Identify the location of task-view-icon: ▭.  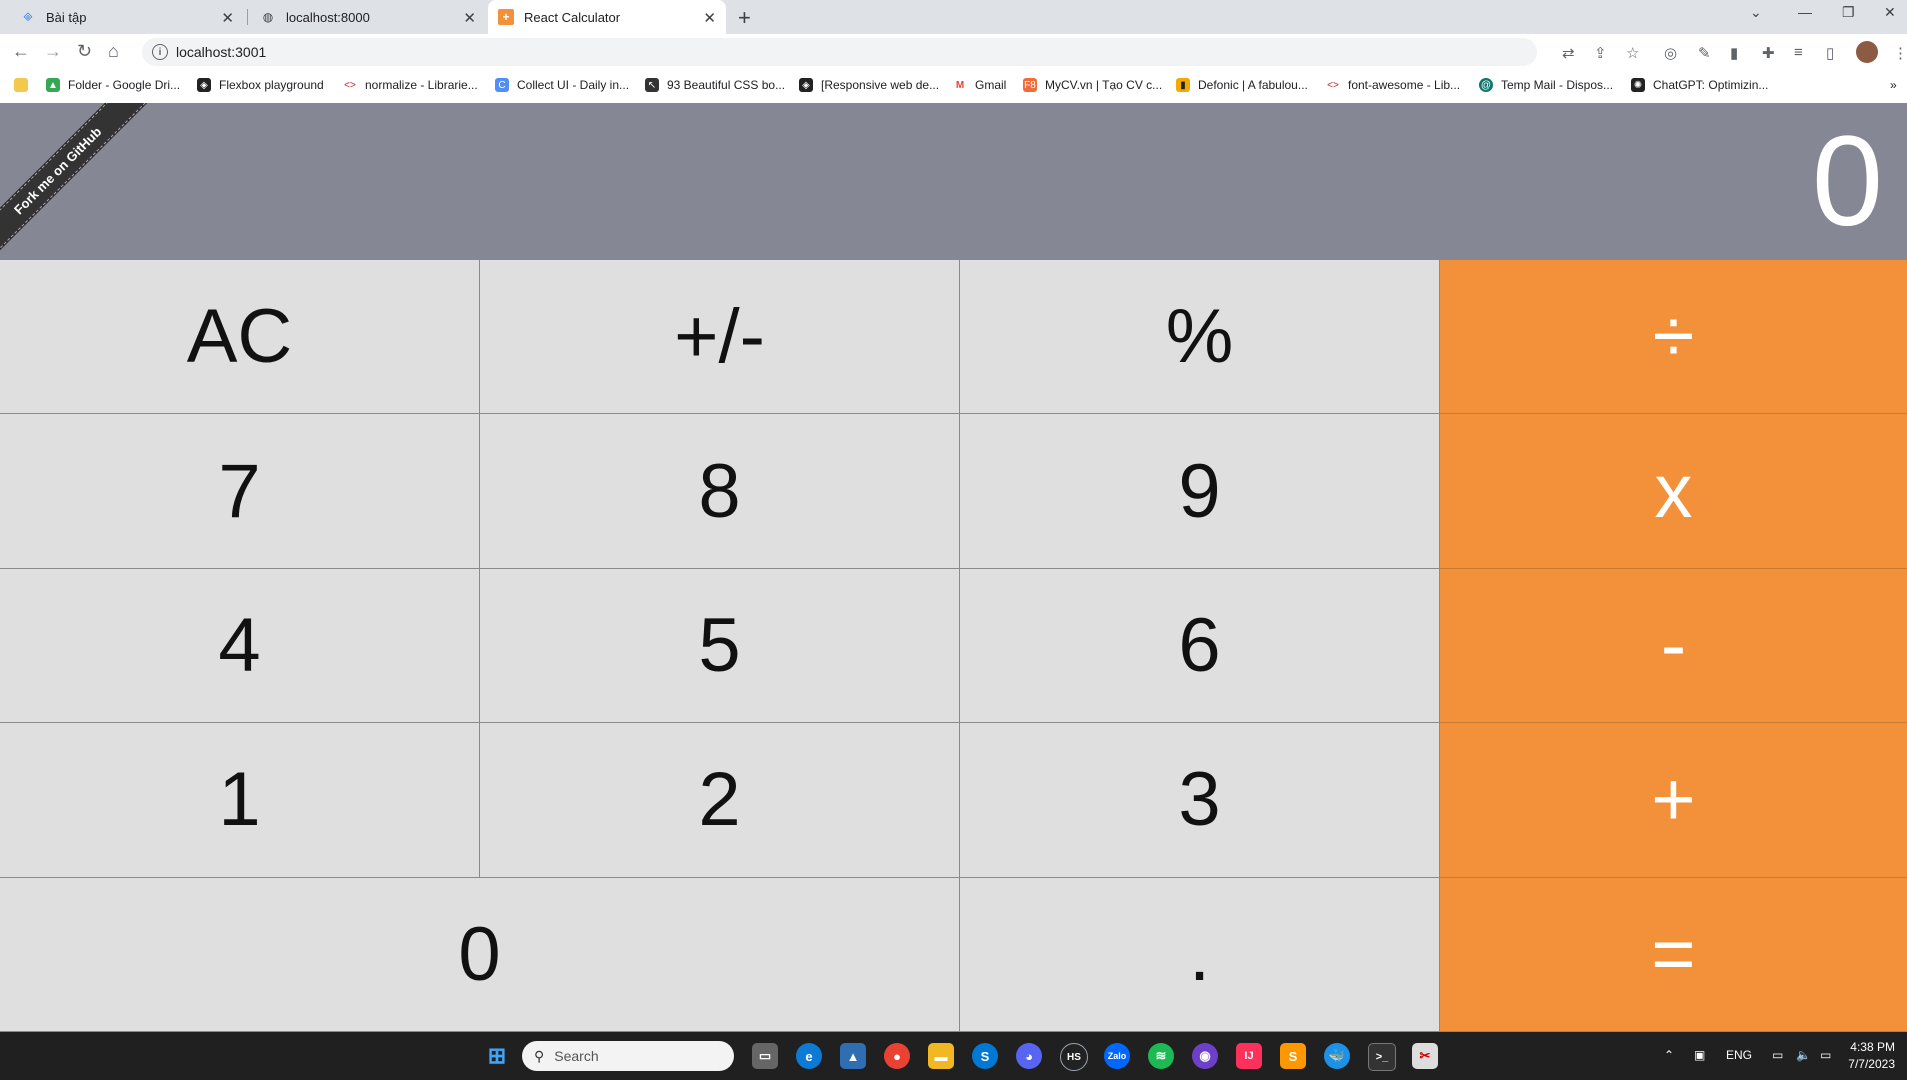
(765, 1056).